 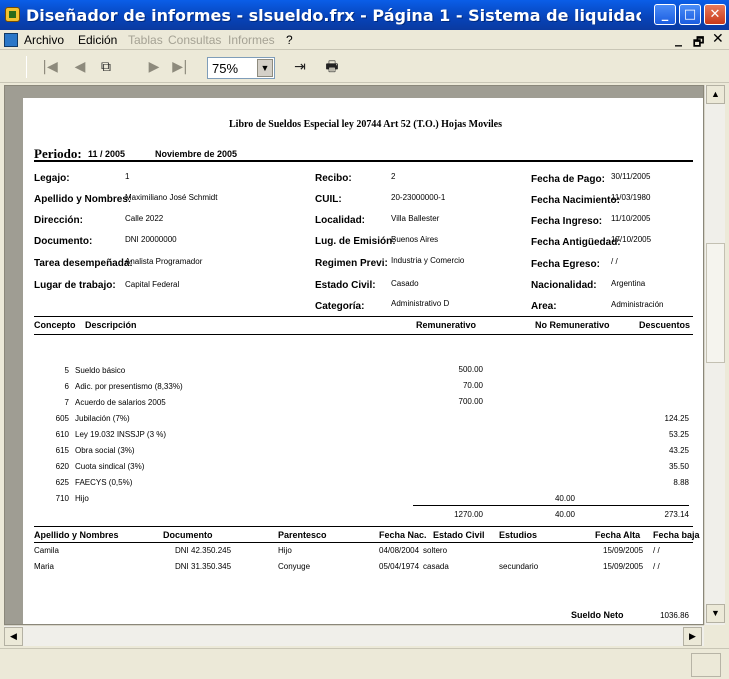 I want to click on close-button: ✕, so click(x=715, y=14).